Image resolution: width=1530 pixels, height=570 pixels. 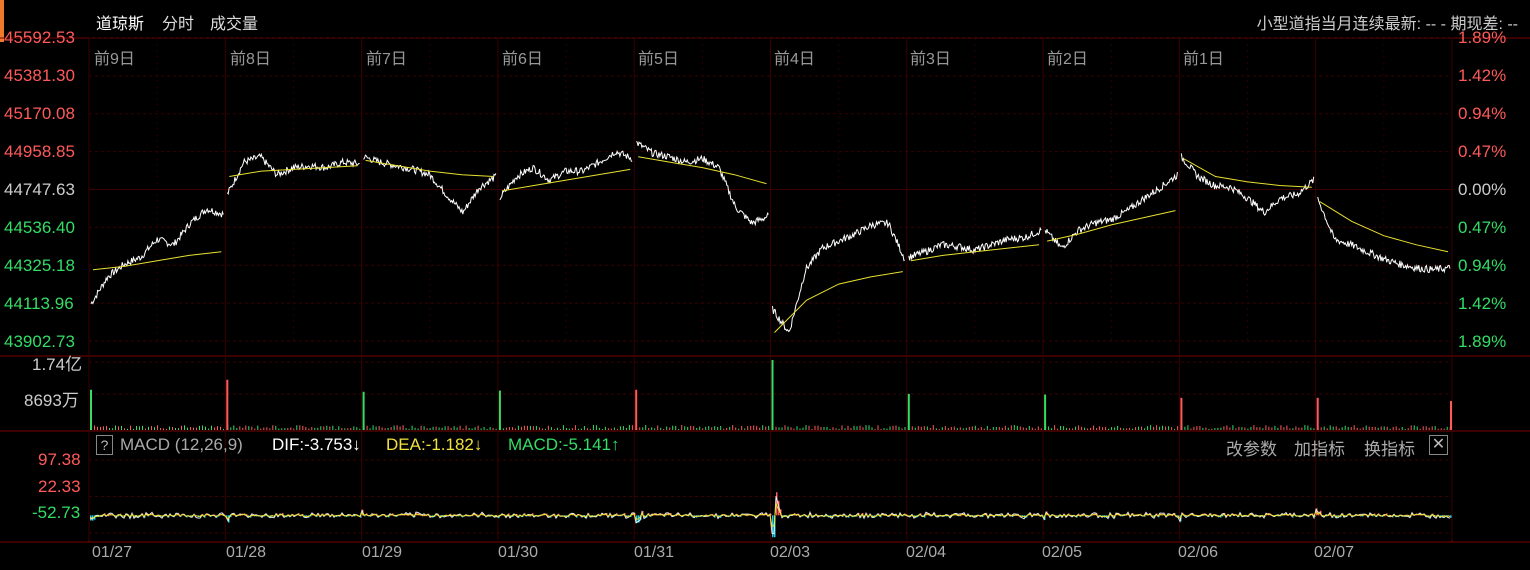 I want to click on close-icon: ✕, so click(x=1438, y=445).